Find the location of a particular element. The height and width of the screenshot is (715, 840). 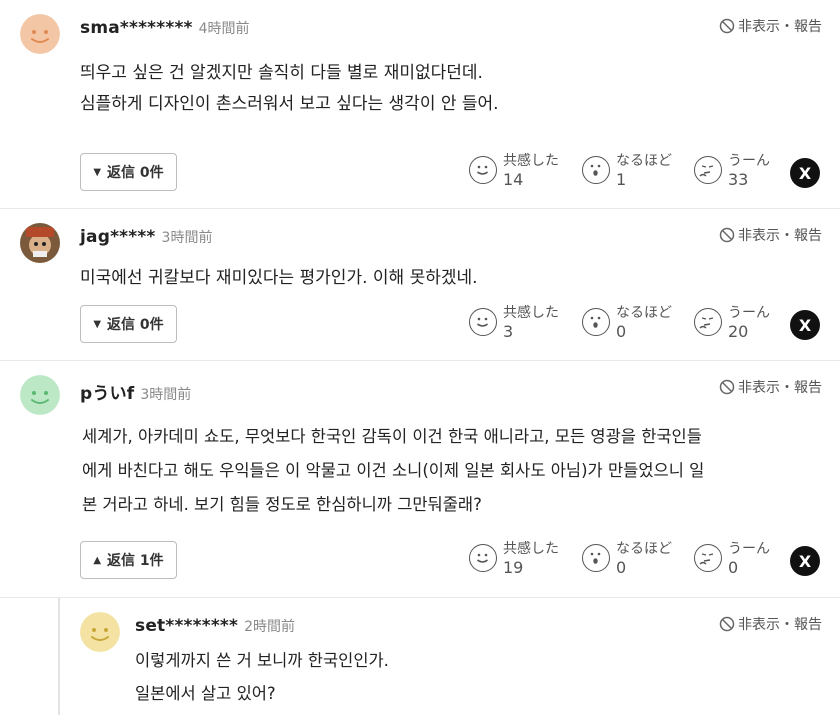

triangle-up-icon: ▲ is located at coordinates (97, 560).